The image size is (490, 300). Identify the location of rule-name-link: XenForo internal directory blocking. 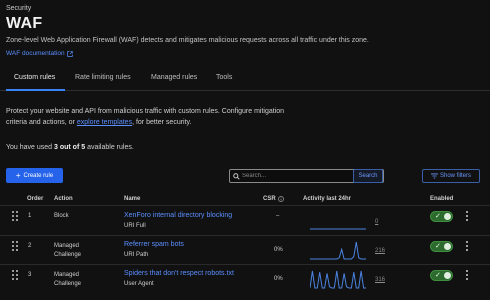
(178, 215).